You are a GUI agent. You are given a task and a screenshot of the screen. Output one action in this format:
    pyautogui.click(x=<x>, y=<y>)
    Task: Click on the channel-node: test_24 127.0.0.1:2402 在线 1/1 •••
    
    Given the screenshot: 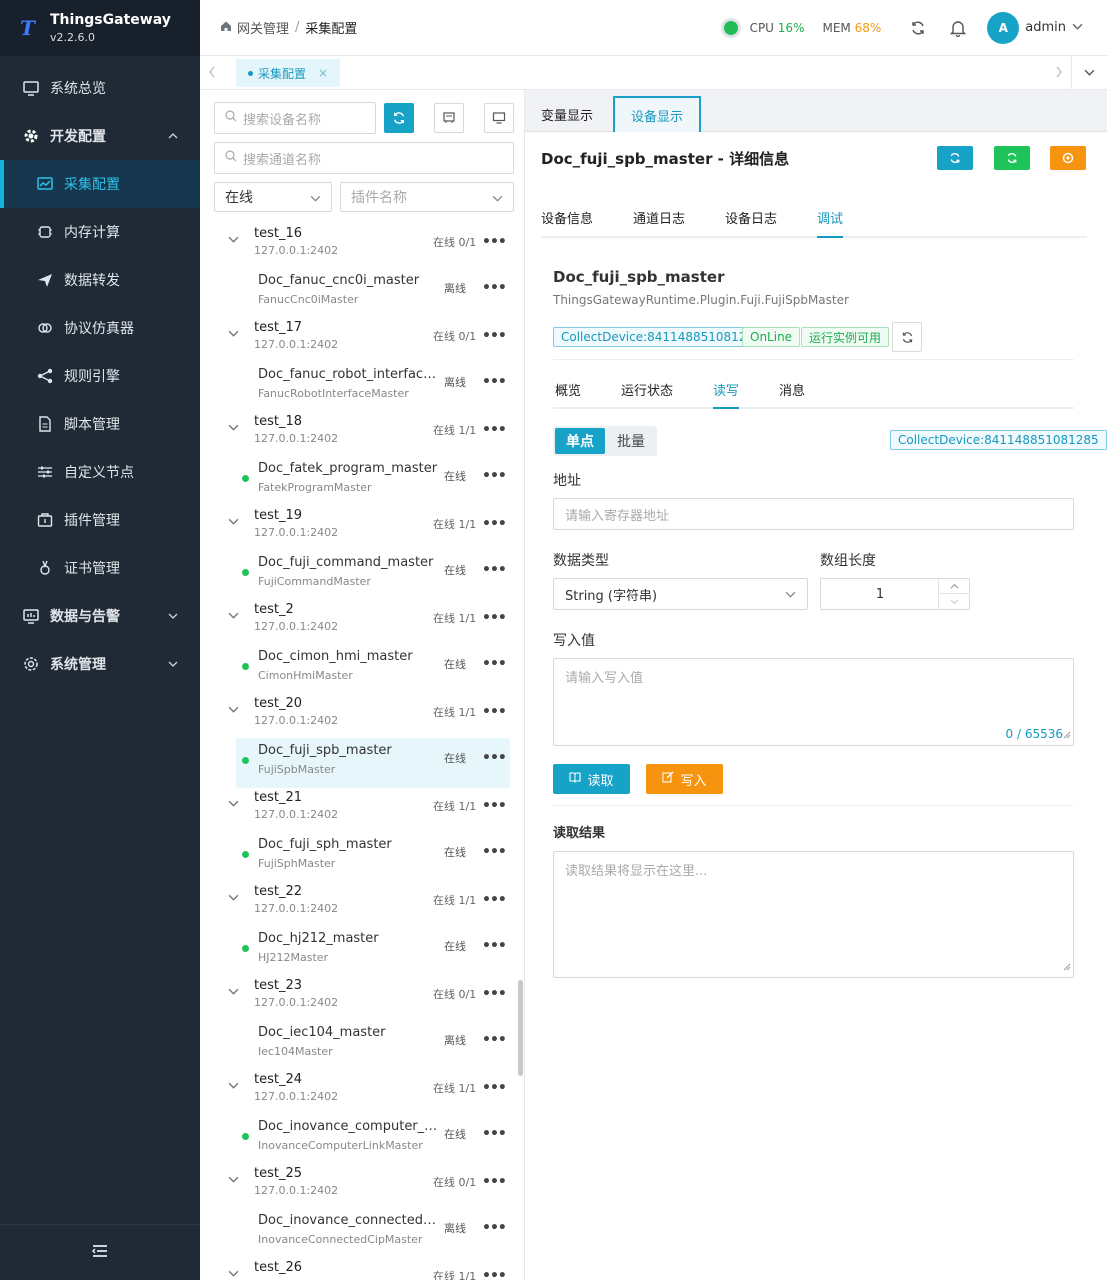 What is the action you would take?
    pyautogui.click(x=359, y=1092)
    